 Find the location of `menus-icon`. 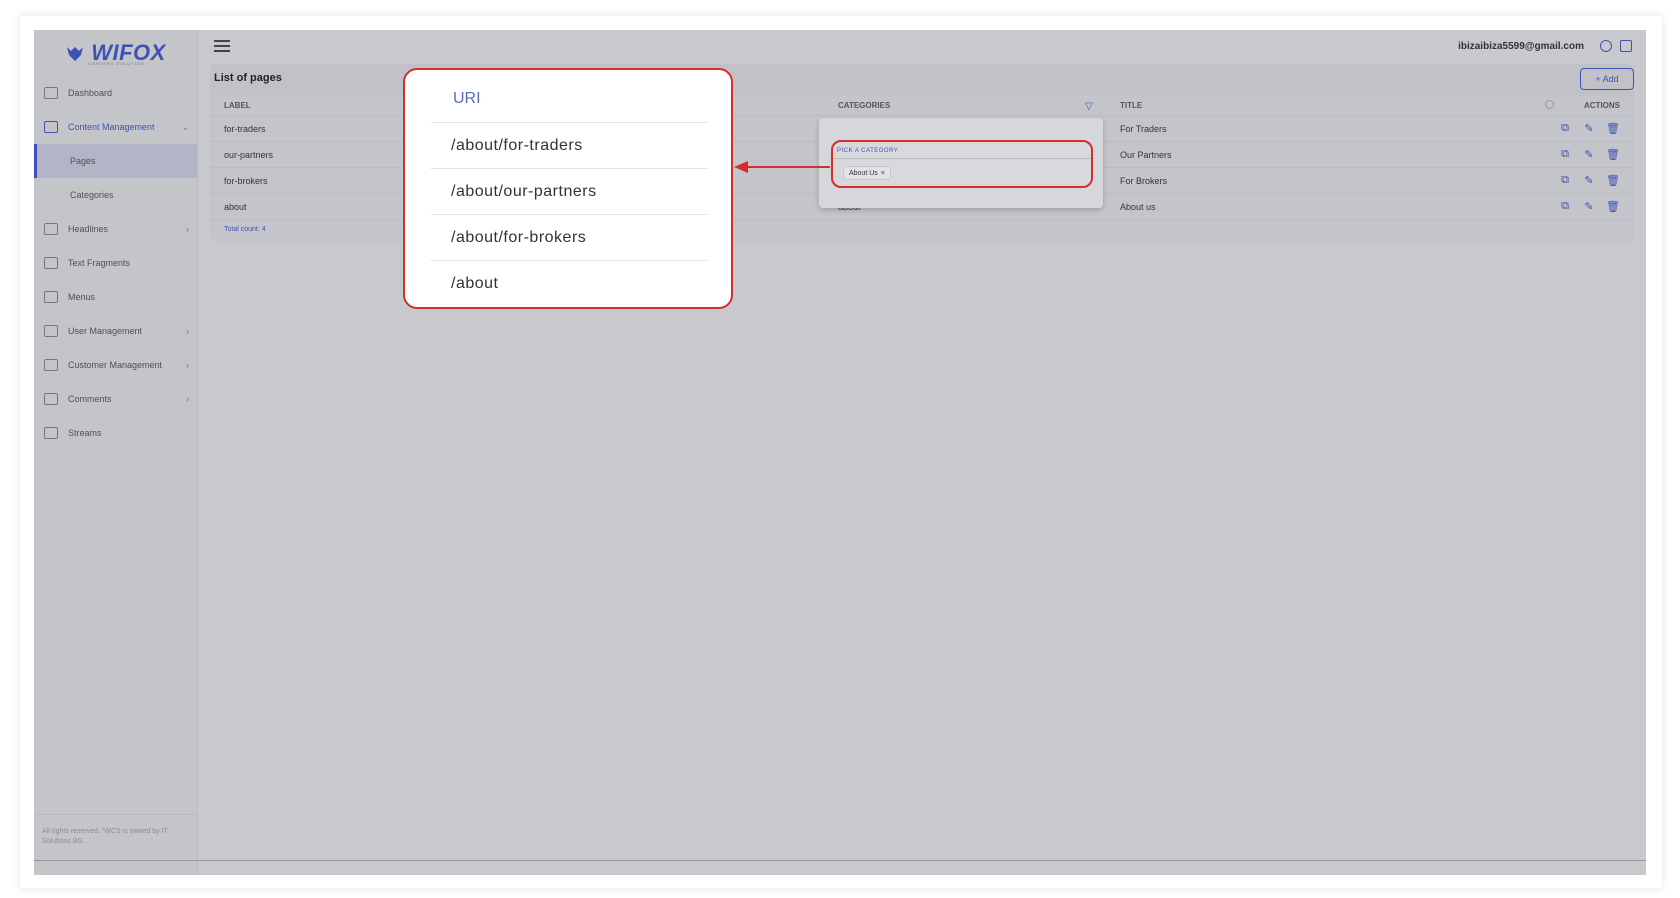

menus-icon is located at coordinates (51, 297).